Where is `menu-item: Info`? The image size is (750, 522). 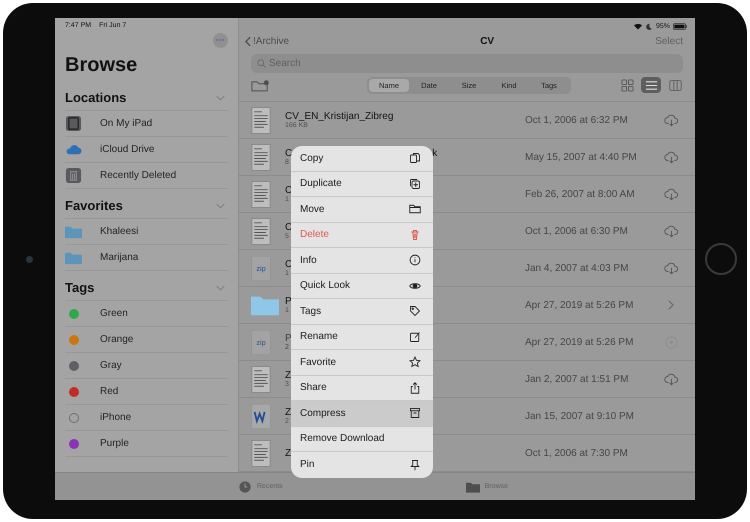
menu-item: Info is located at coordinates (362, 261).